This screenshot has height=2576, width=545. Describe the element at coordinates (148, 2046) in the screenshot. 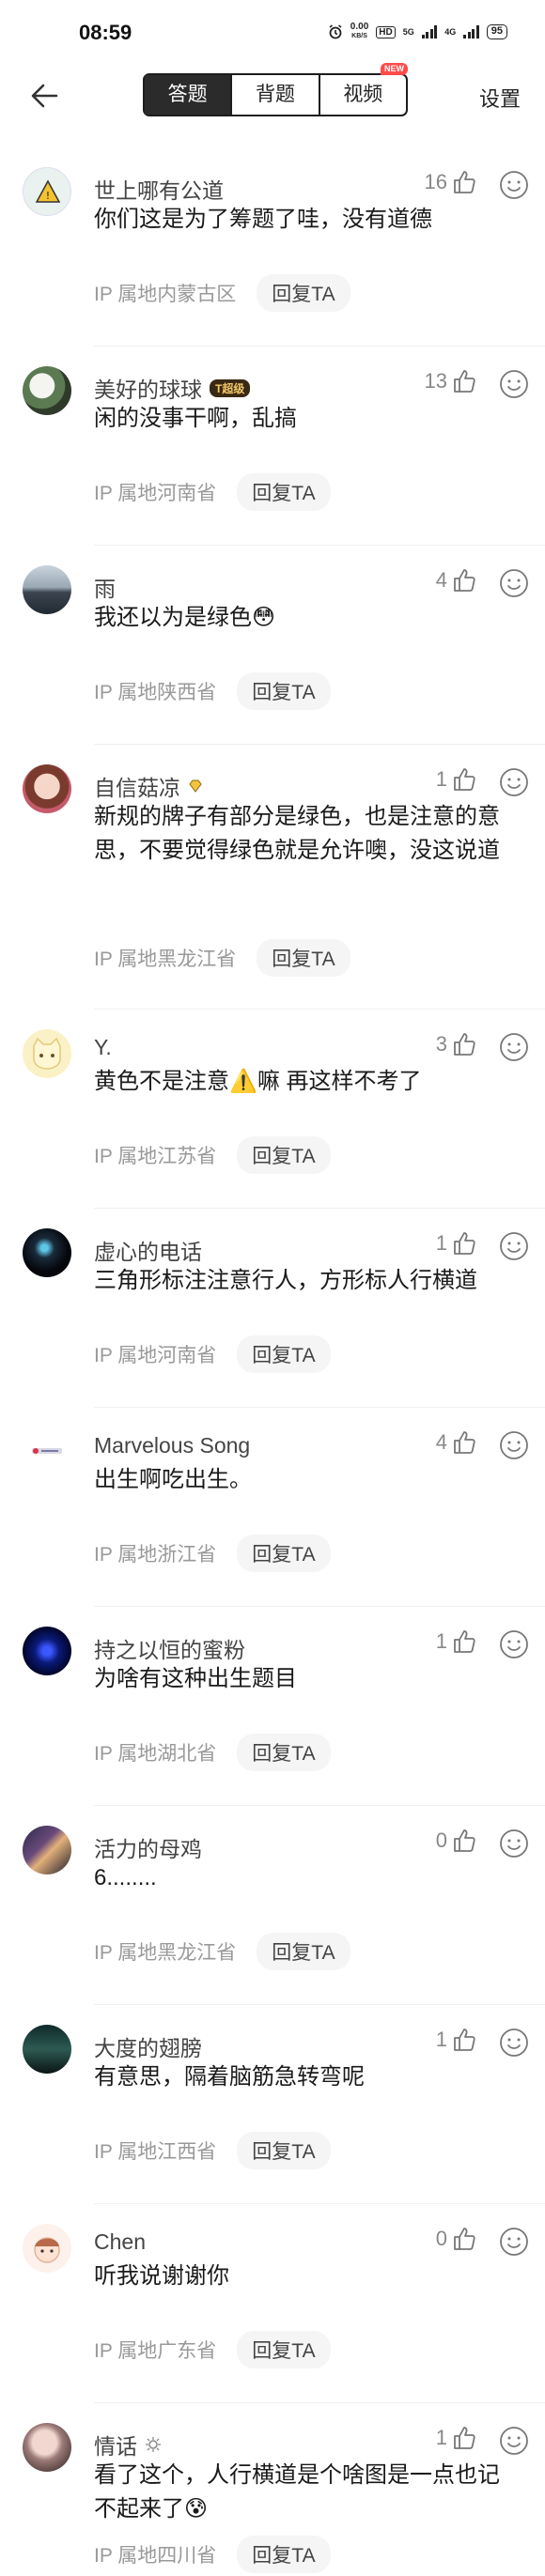

I see `username: 大度的翅膀` at that location.